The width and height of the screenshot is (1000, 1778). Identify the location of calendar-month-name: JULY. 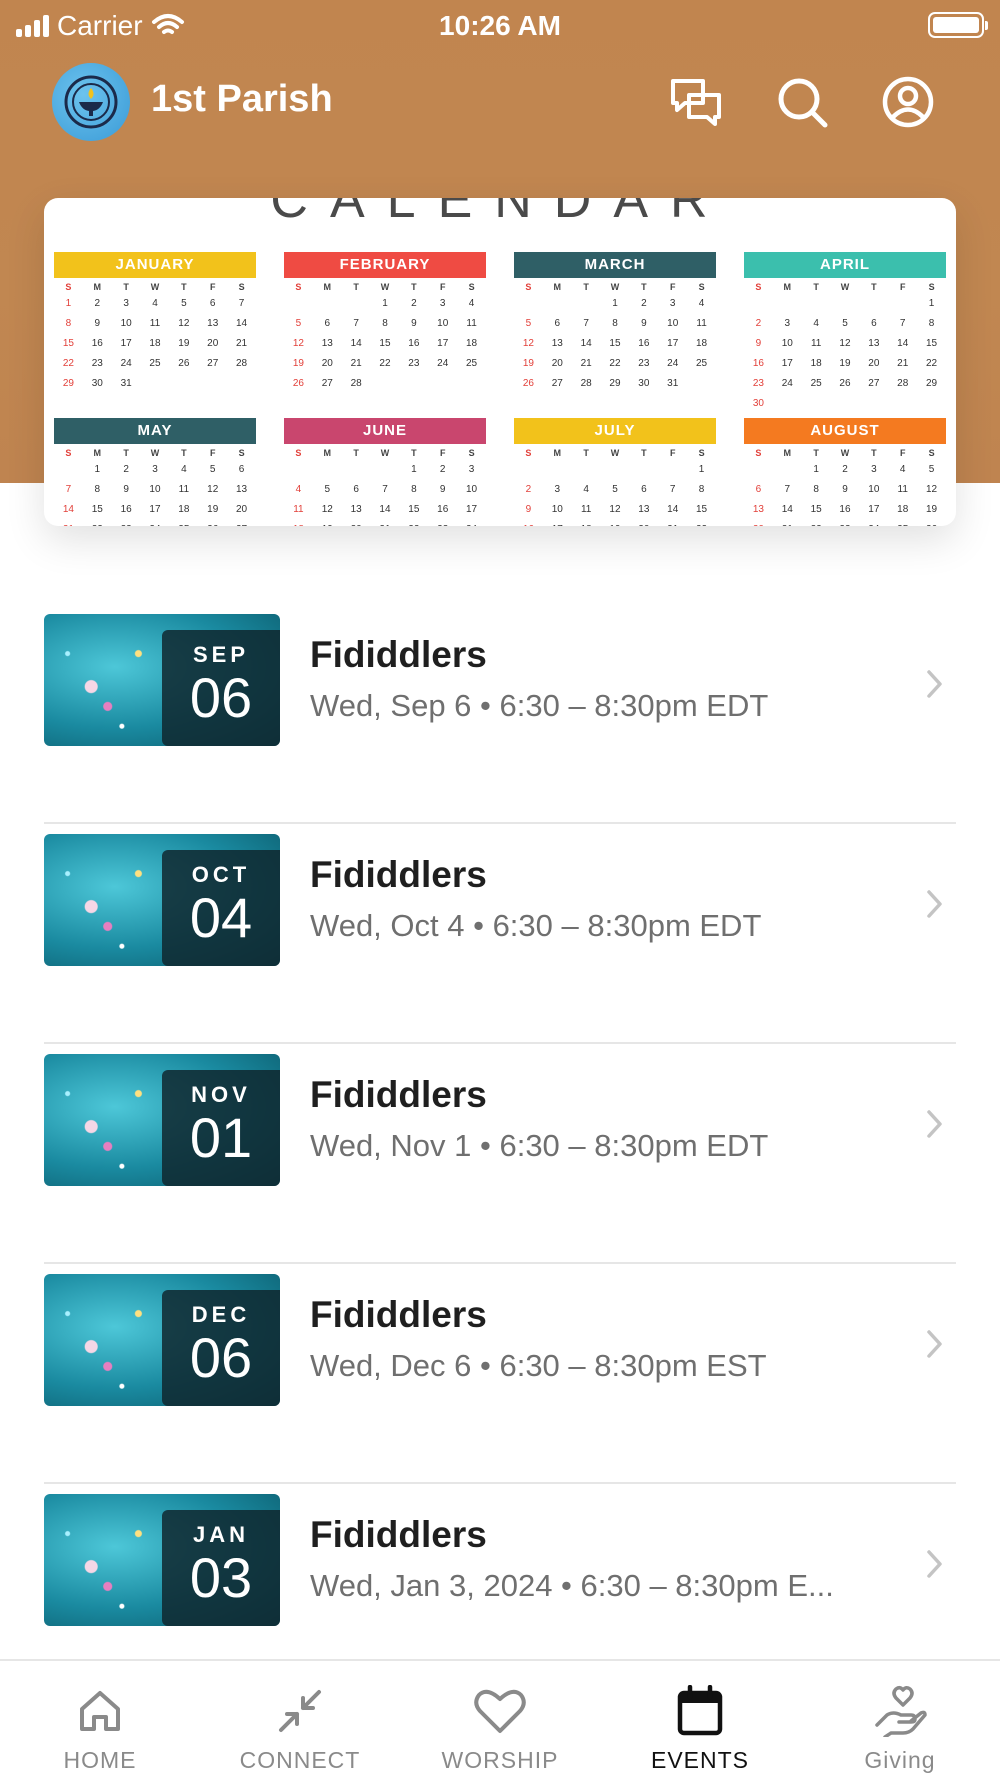
(615, 431).